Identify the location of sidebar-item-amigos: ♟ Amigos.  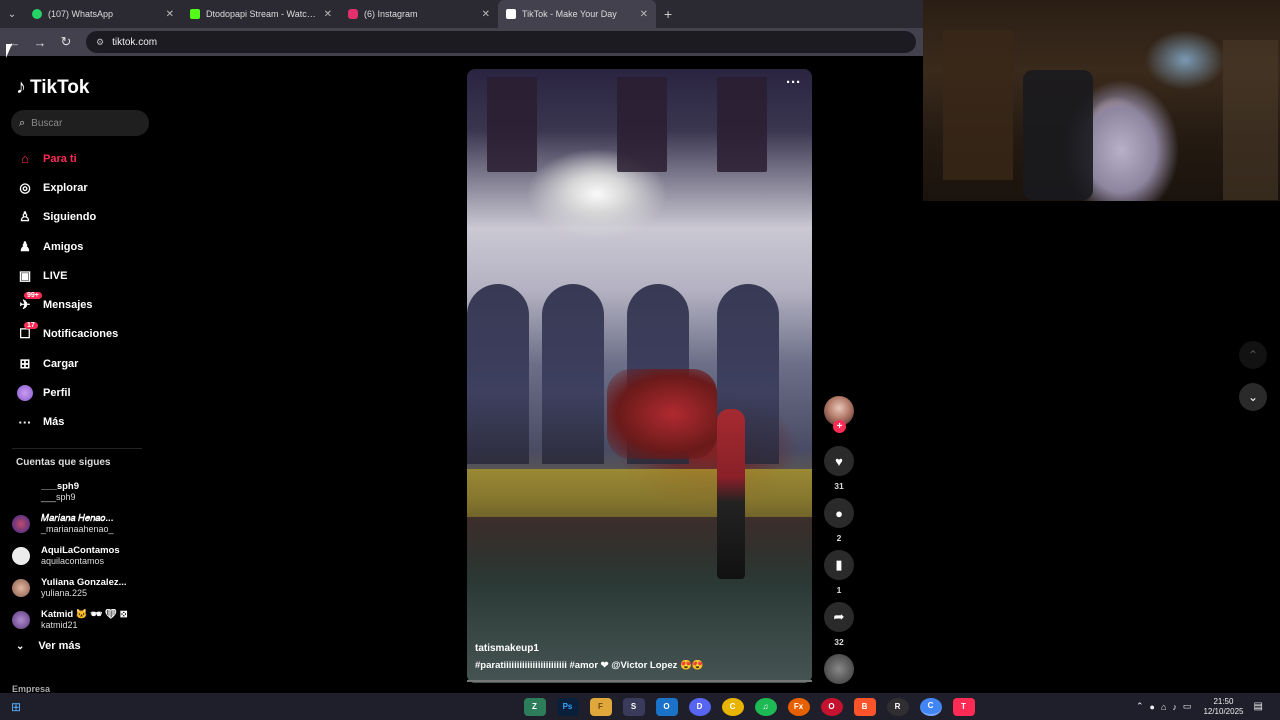
(80, 246).